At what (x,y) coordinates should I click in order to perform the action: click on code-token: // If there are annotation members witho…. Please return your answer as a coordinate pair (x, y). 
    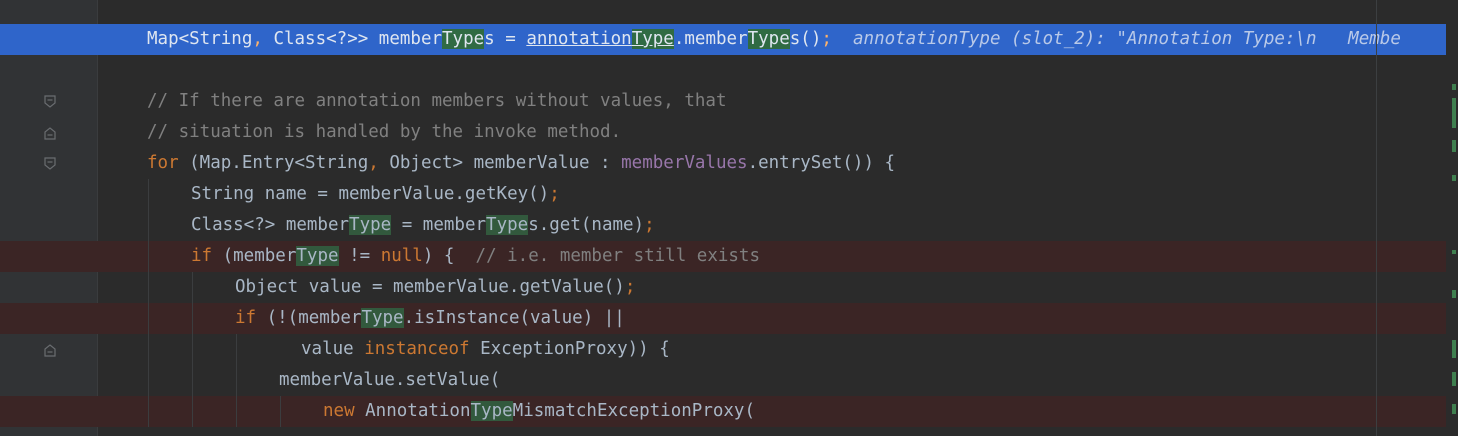
    Looking at the image, I should click on (437, 101).